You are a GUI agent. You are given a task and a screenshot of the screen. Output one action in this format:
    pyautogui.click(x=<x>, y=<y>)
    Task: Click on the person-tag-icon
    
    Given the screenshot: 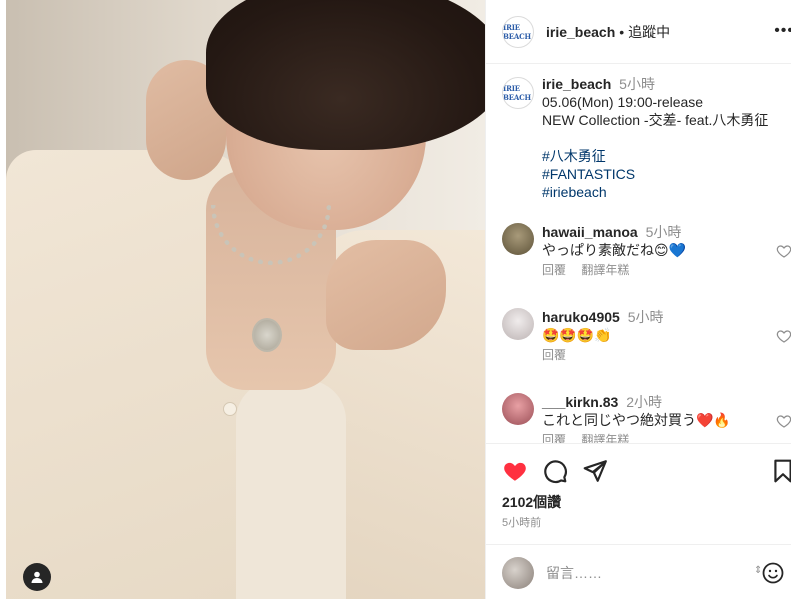 What is the action you would take?
    pyautogui.click(x=37, y=577)
    